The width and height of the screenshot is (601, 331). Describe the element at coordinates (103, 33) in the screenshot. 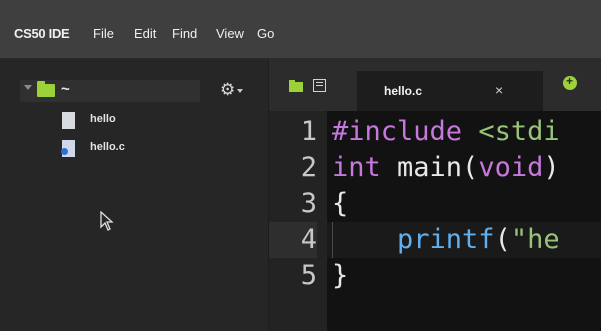

I see `menu-file: File` at that location.